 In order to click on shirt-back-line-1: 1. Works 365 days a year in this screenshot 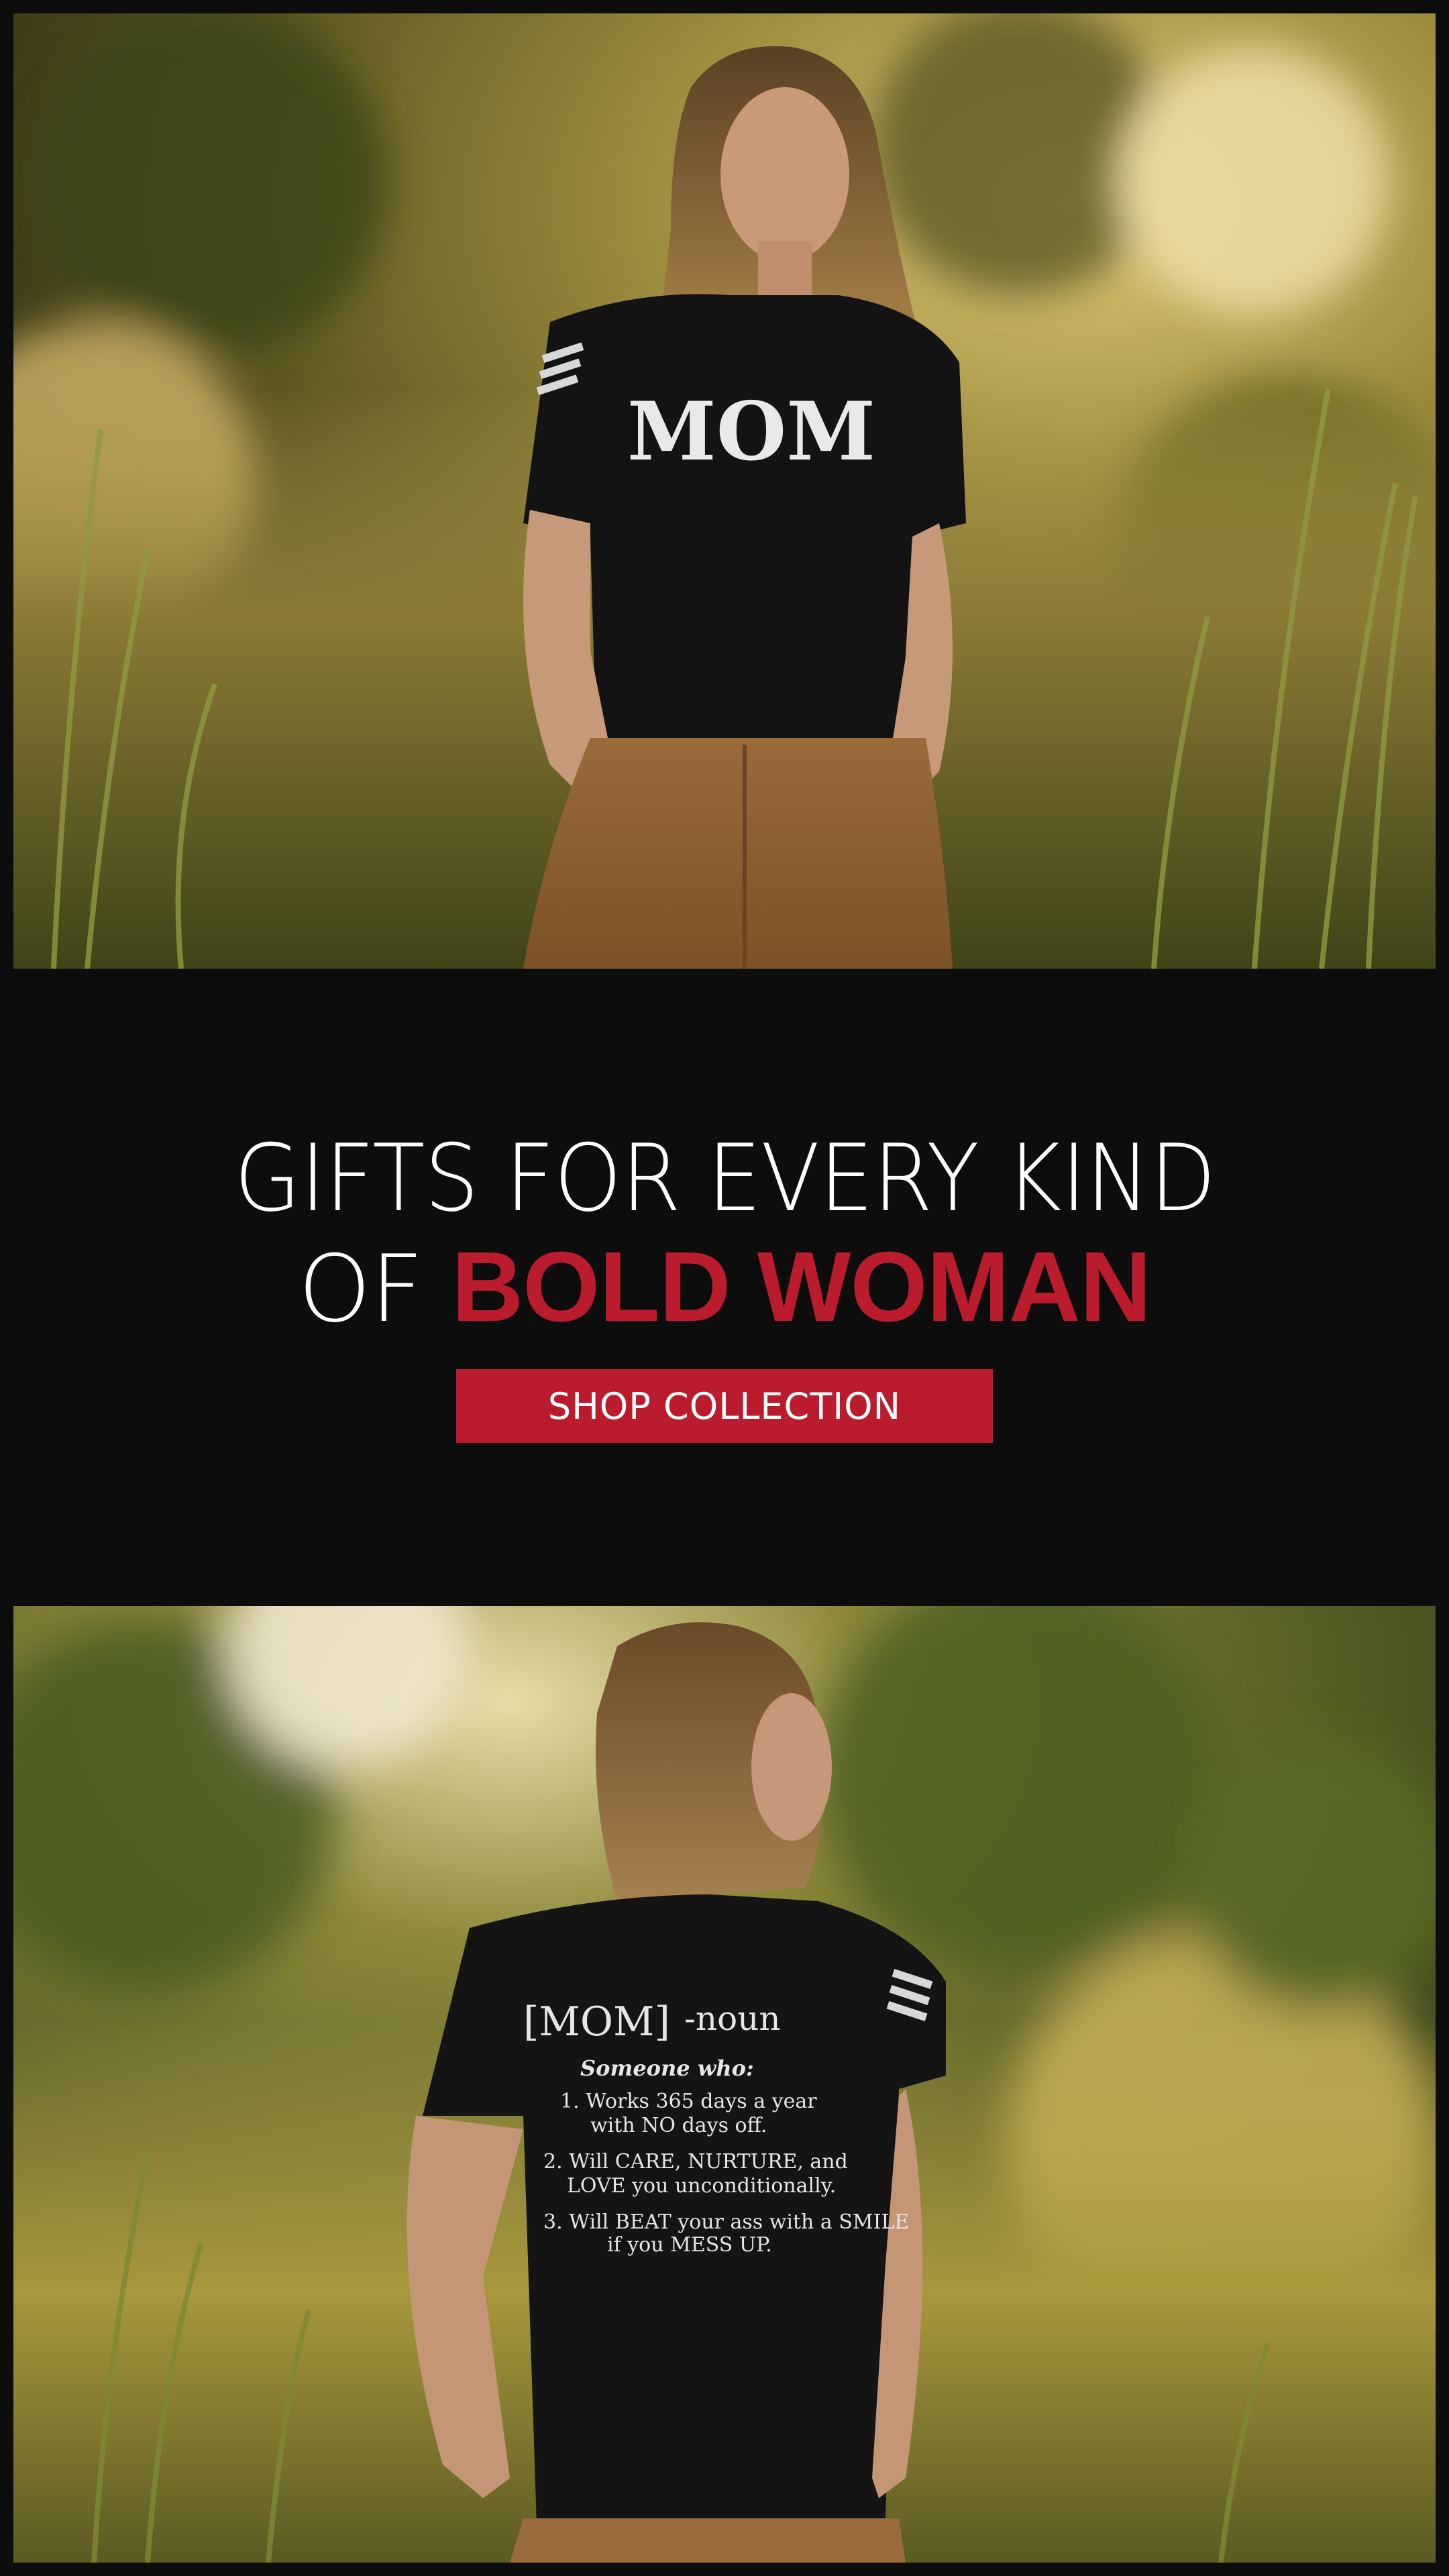, I will do `click(688, 2101)`.